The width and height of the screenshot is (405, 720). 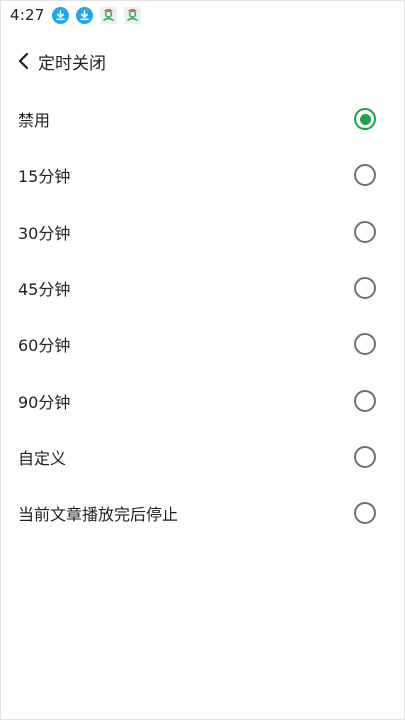 I want to click on option-15-min: 15分钟, so click(x=203, y=175).